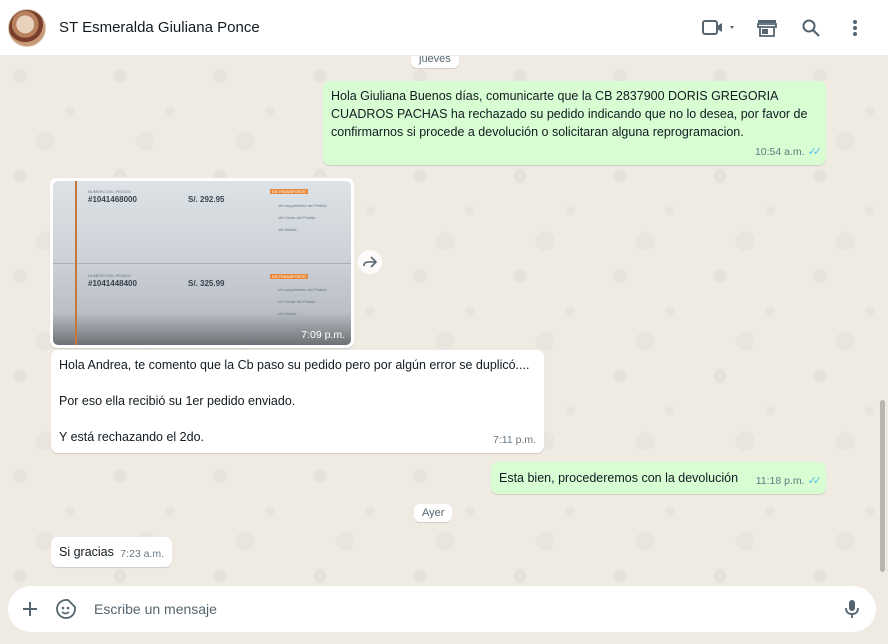 The image size is (888, 644). Describe the element at coordinates (464, 609) in the screenshot. I see `message-input: Escribe un mensaje` at that location.